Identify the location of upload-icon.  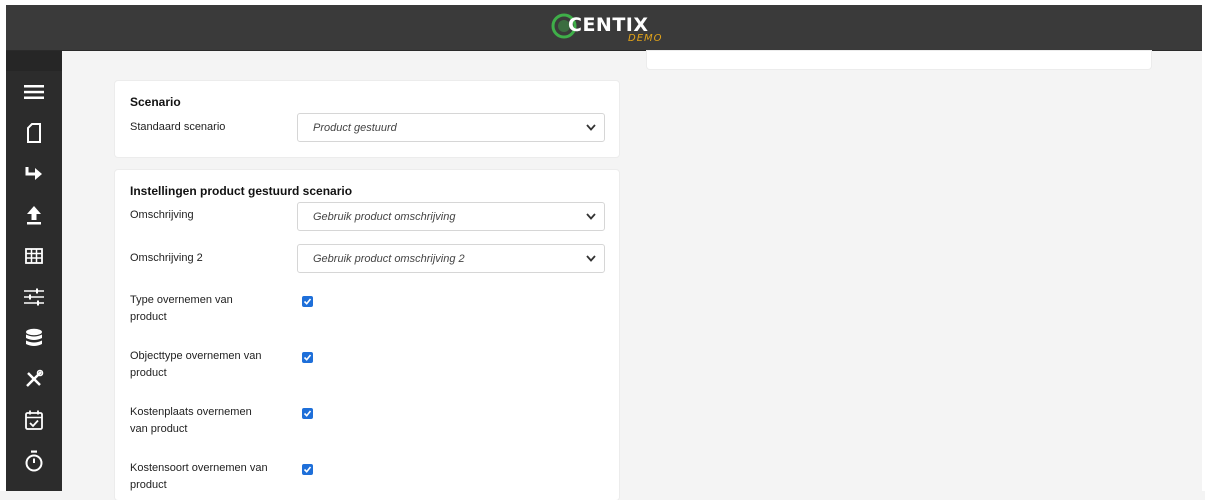
(34, 214).